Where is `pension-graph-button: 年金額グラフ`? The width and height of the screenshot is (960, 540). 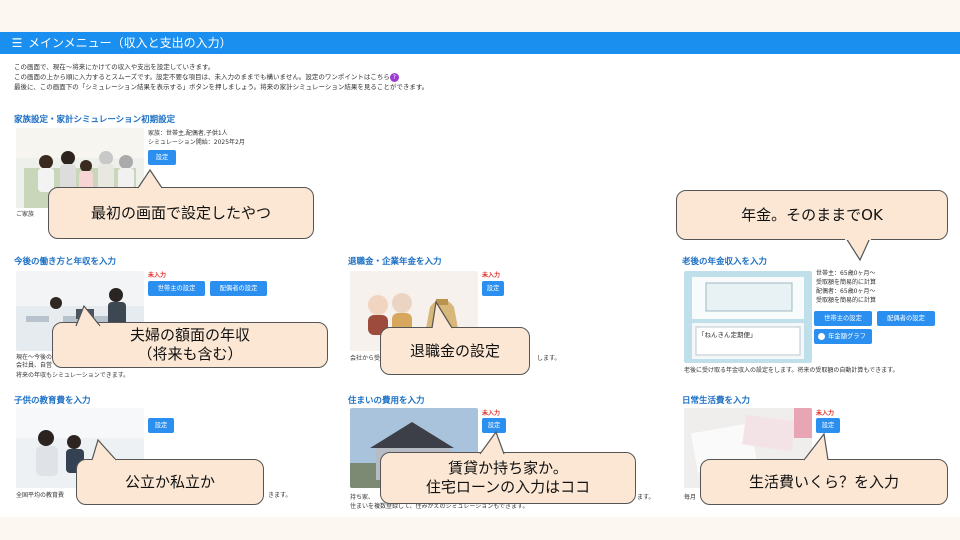
pension-graph-button: 年金額グラフ is located at coordinates (843, 336).